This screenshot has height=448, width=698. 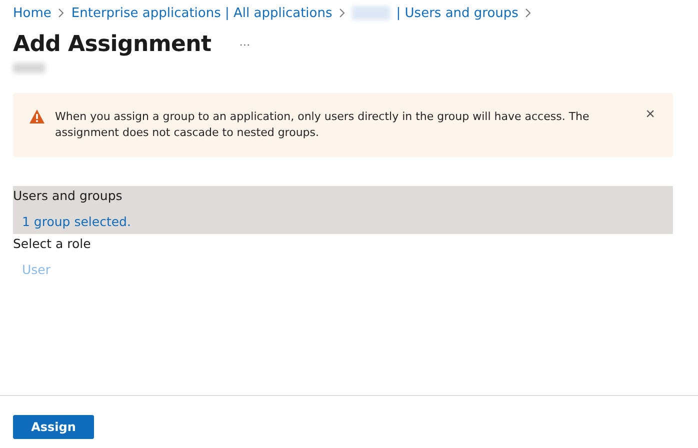 What do you see at coordinates (68, 196) in the screenshot?
I see `section-label: Users and groups` at bounding box center [68, 196].